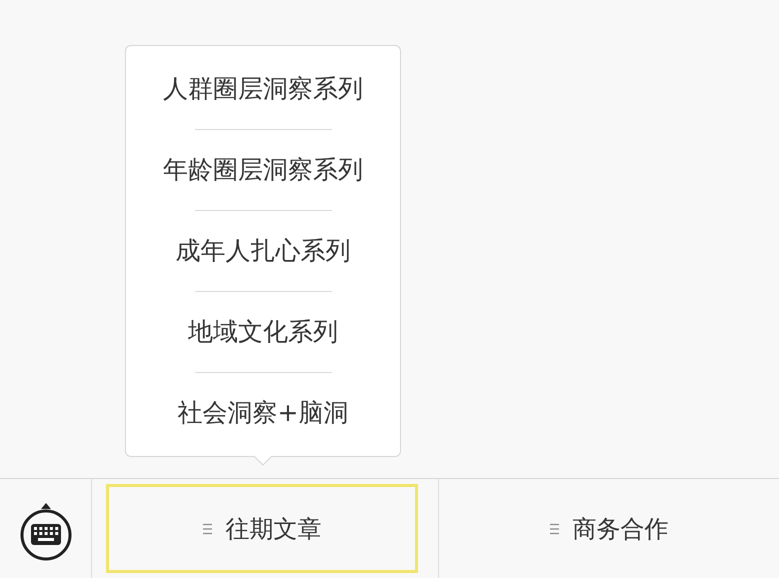  What do you see at coordinates (263, 170) in the screenshot?
I see `submenu-item: 年龄圈层洞察系列` at bounding box center [263, 170].